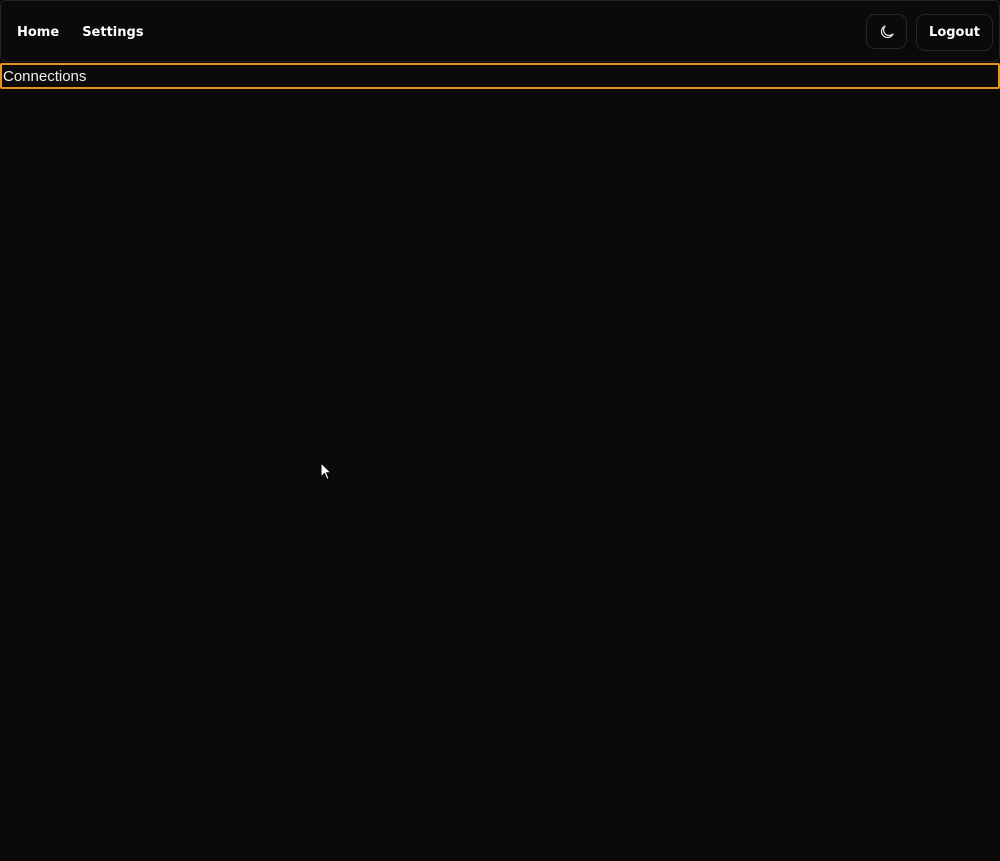  Describe the element at coordinates (80, 32) in the screenshot. I see `nav-links: Home Settings` at that location.